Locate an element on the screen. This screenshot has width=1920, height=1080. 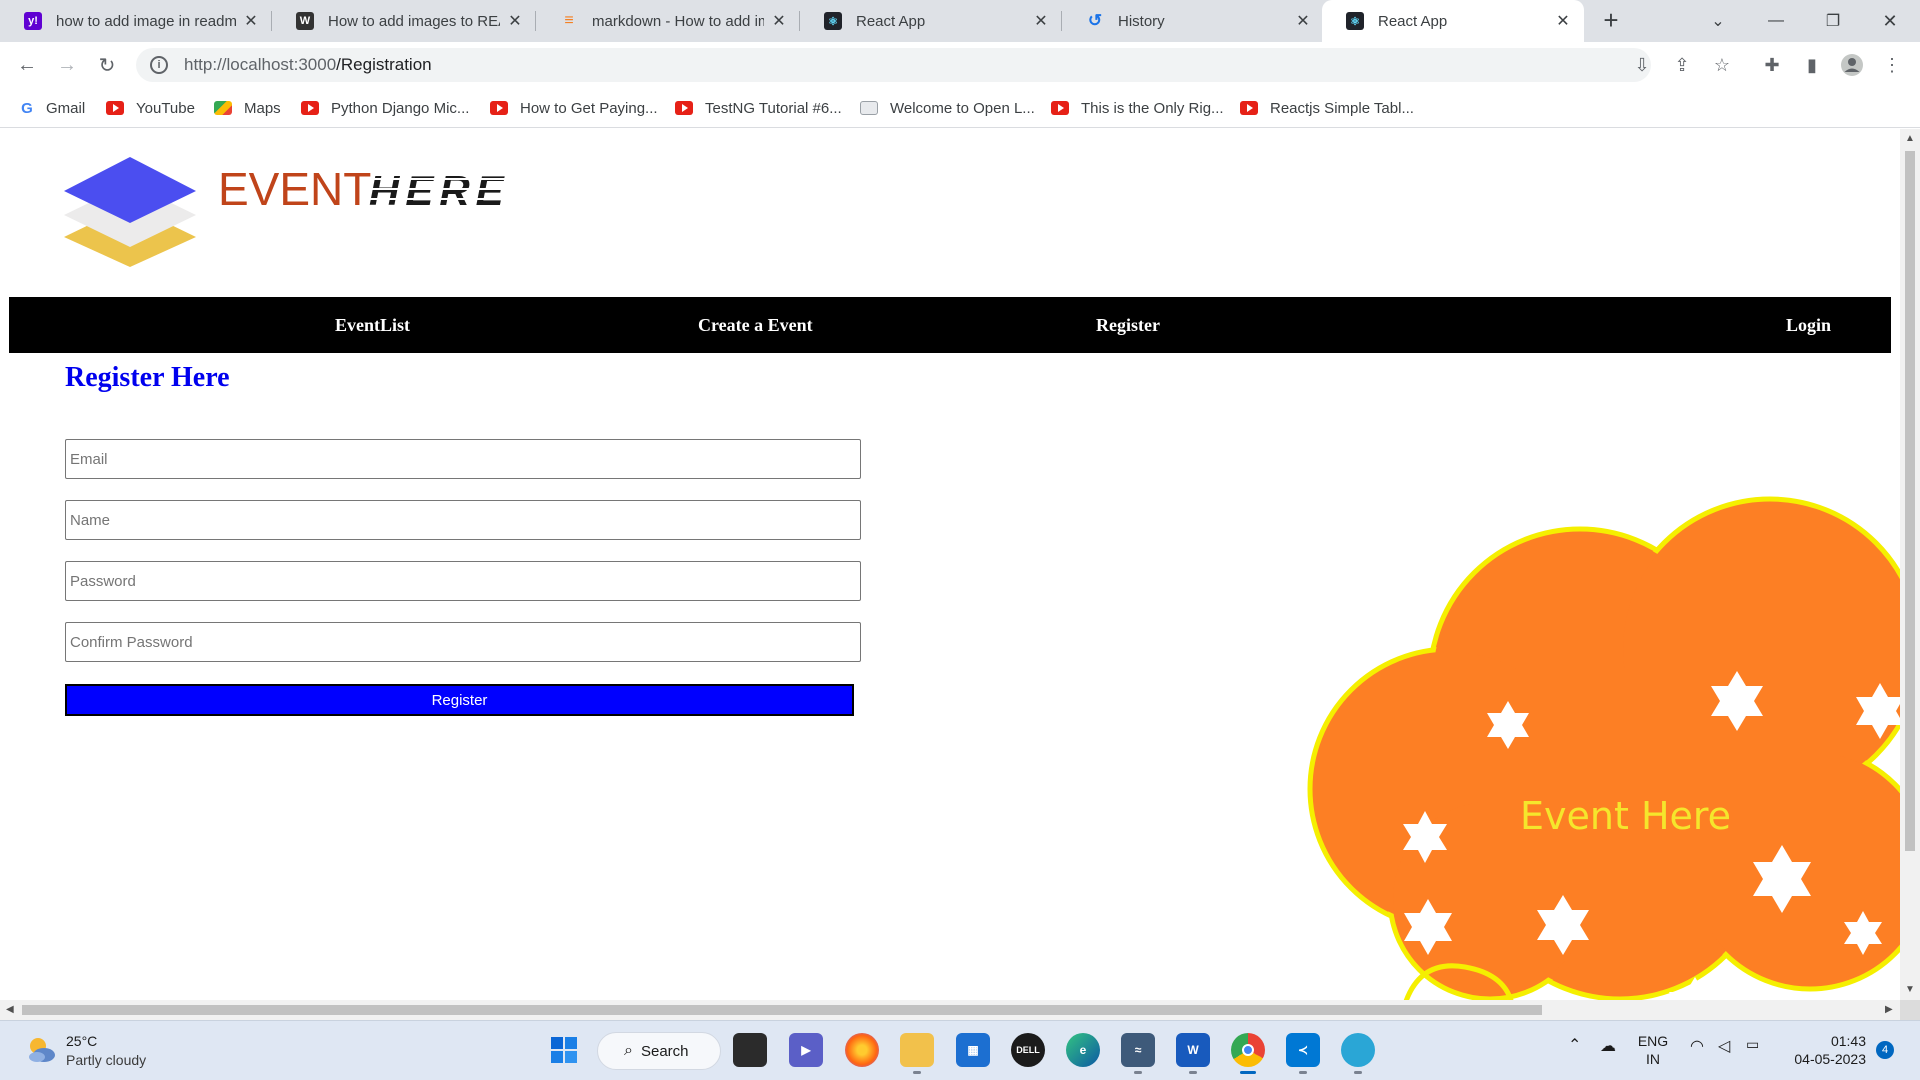
back-button: ← is located at coordinates (27, 65).